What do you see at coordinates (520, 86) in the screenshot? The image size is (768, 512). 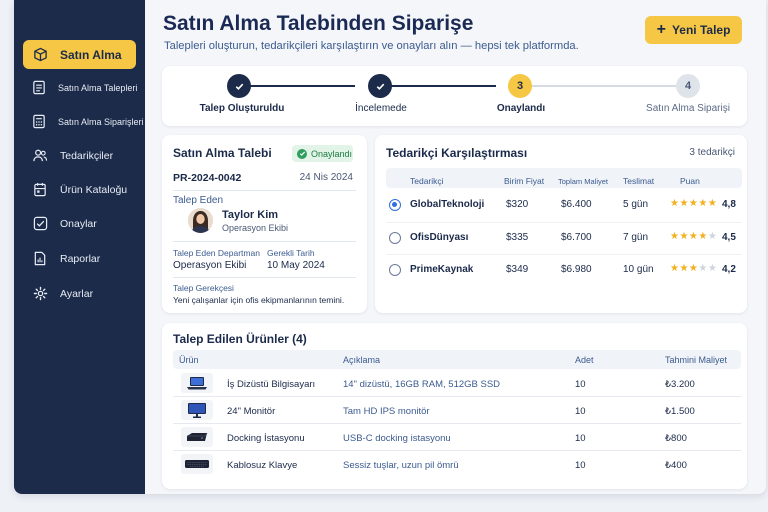 I see `step-3-current: 3` at bounding box center [520, 86].